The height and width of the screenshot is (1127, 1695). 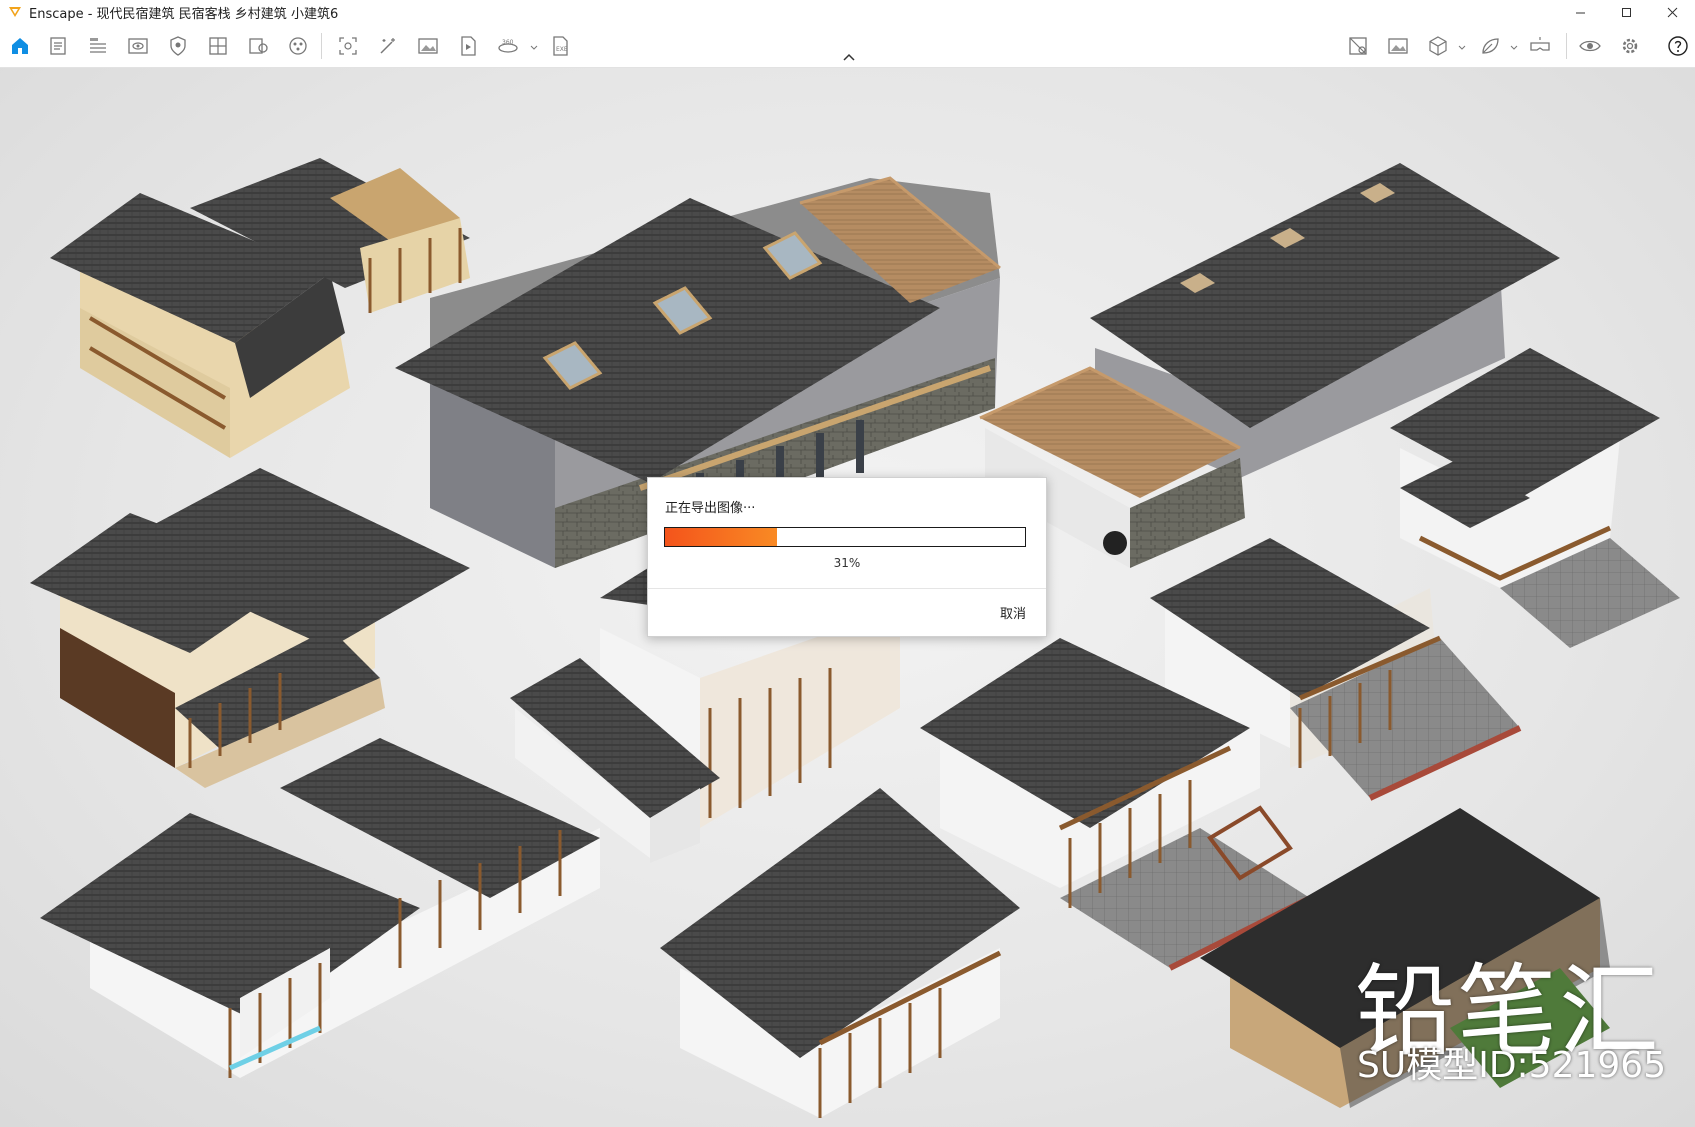 I want to click on asset-library-icon, so click(x=218, y=46).